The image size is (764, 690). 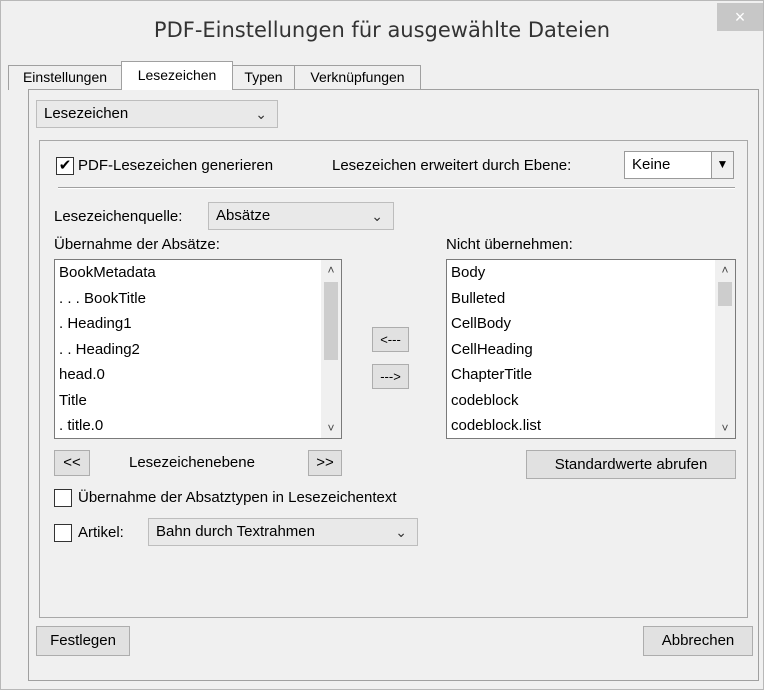 What do you see at coordinates (86, 113) in the screenshot?
I see `section-select-value: Lesezeichen` at bounding box center [86, 113].